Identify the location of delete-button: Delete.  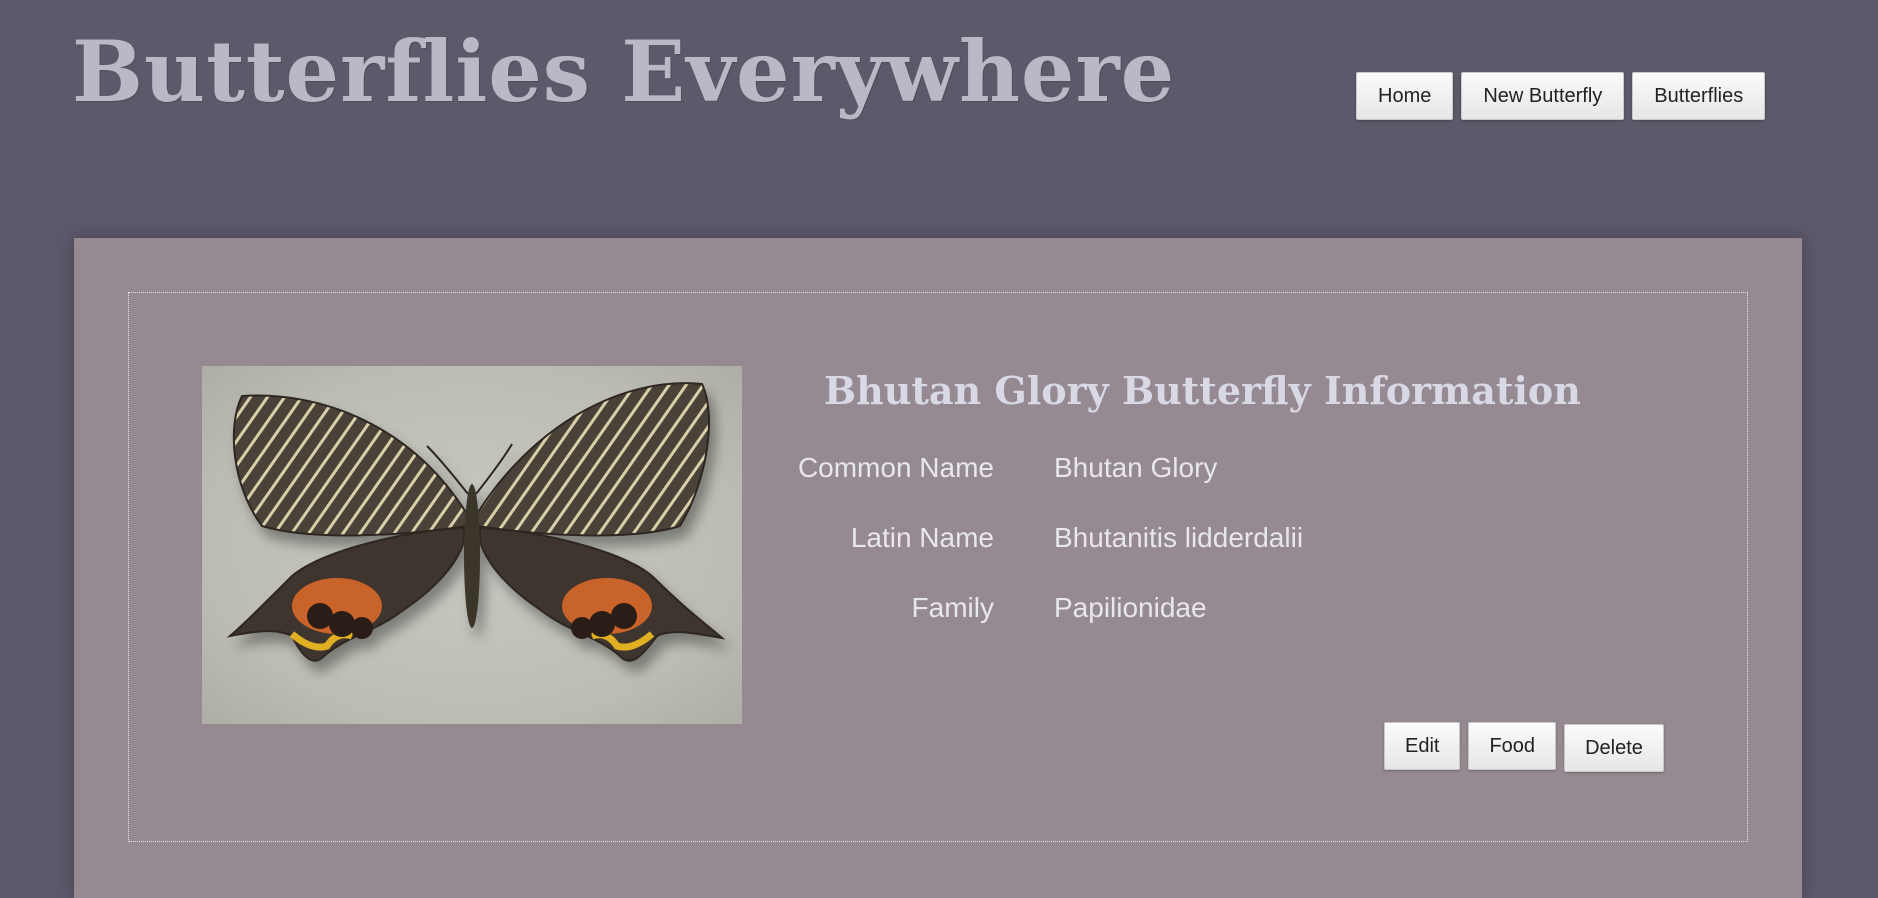
(1614, 748).